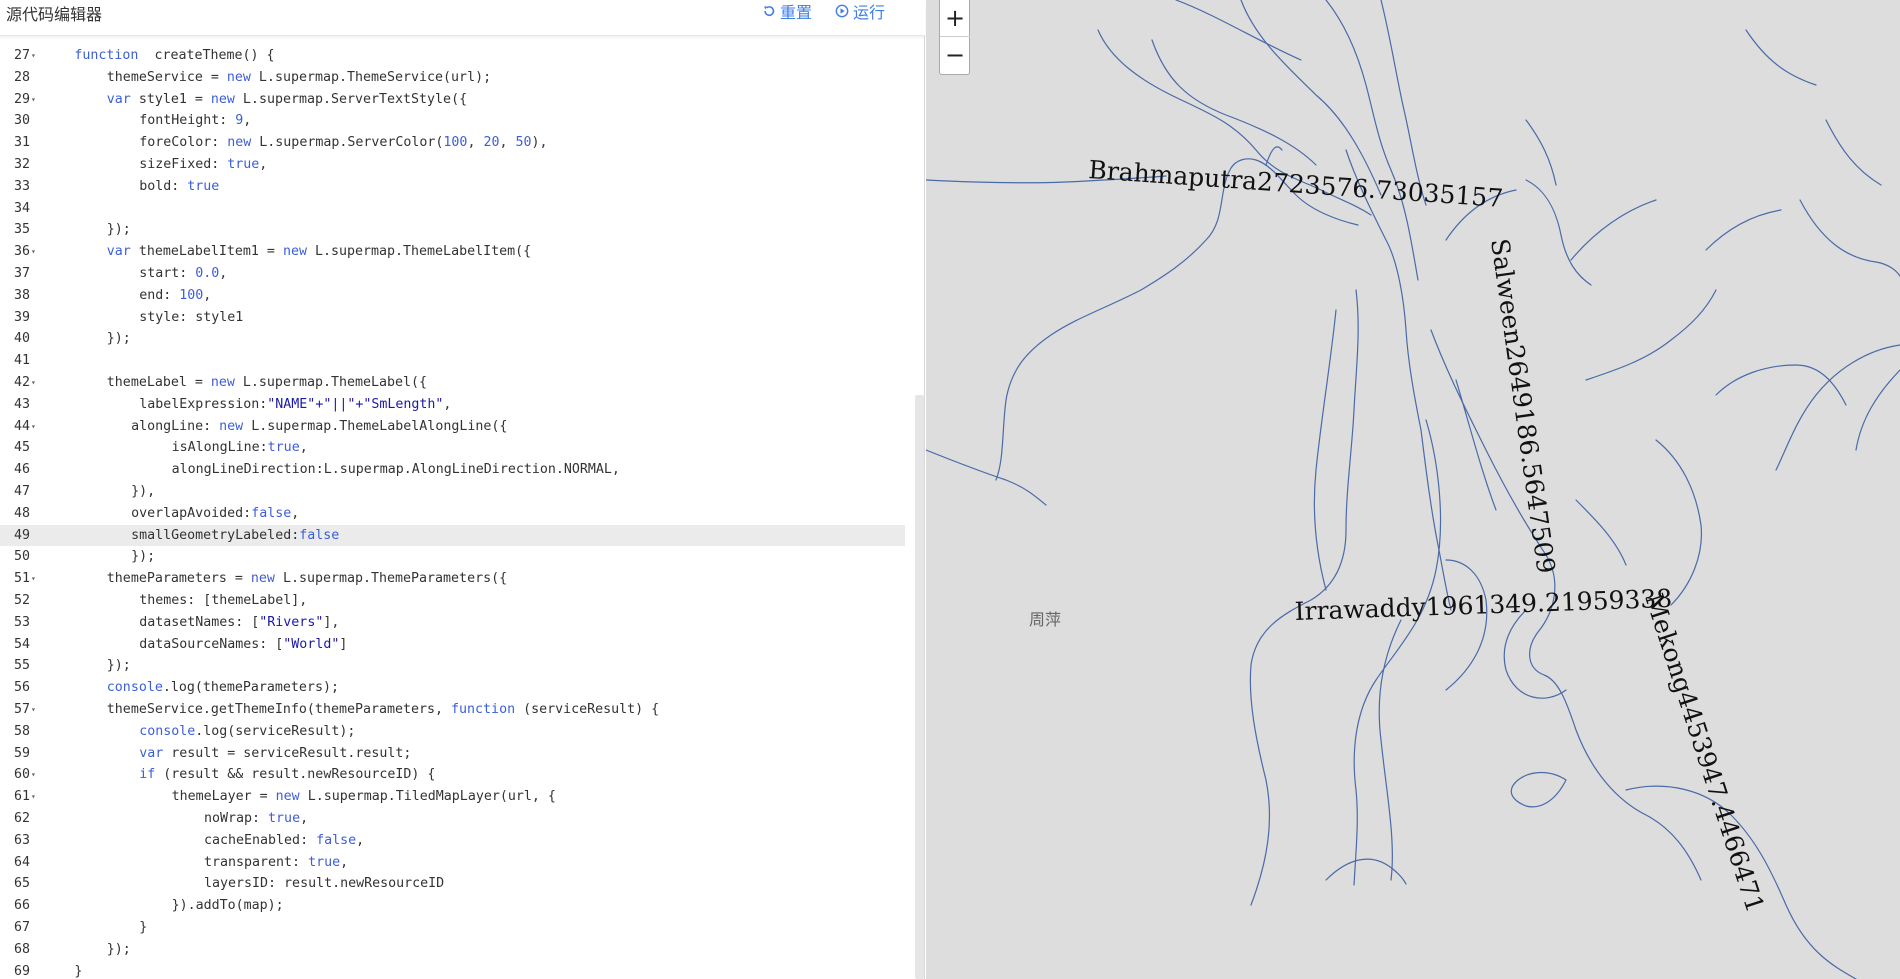 The image size is (1900, 979). I want to click on code-text: bold: true, so click(130, 187).